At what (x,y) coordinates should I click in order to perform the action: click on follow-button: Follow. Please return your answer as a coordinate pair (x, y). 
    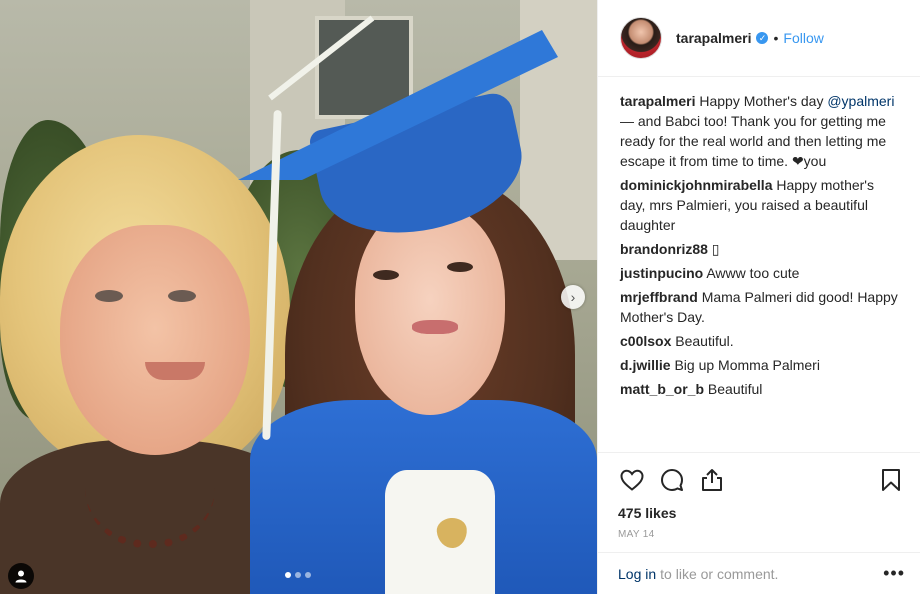
    Looking at the image, I should click on (803, 38).